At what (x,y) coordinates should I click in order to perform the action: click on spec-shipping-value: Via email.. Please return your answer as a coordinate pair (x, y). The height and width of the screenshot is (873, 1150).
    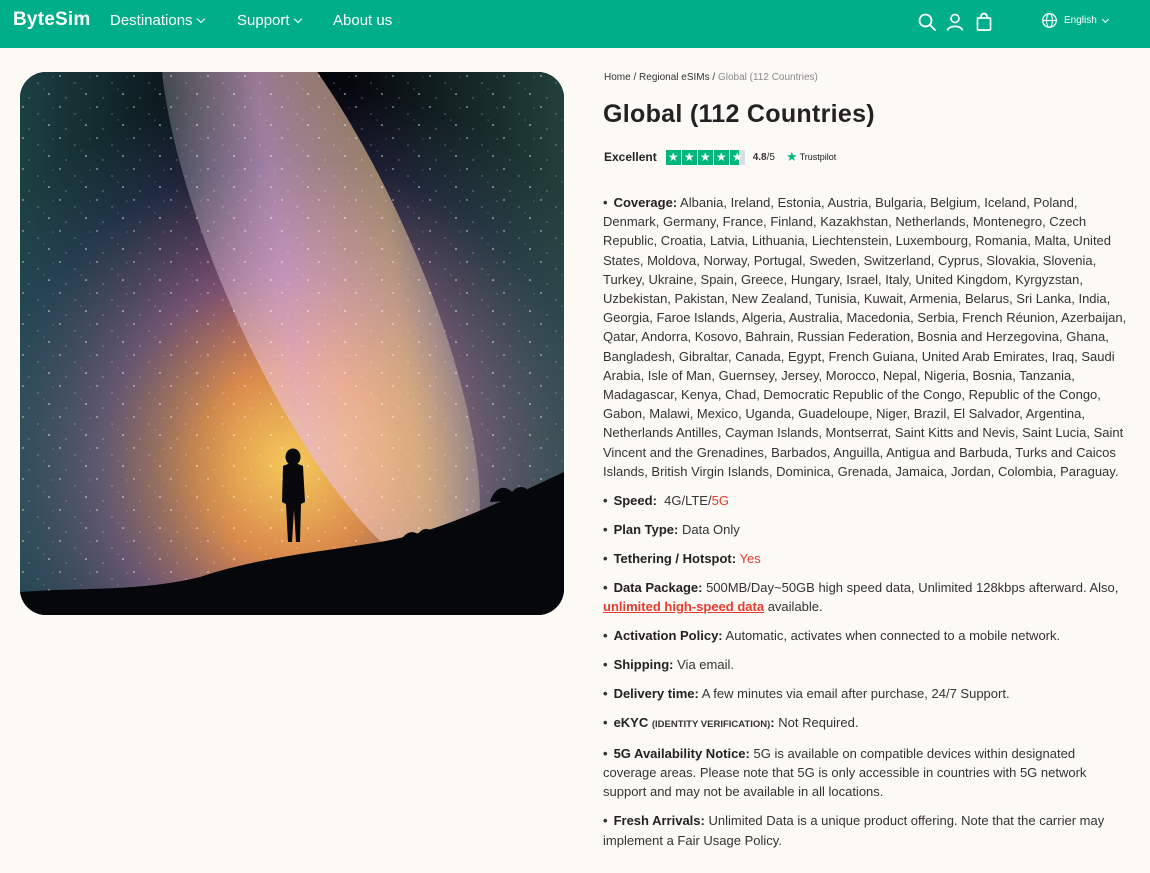
    Looking at the image, I should click on (705, 665).